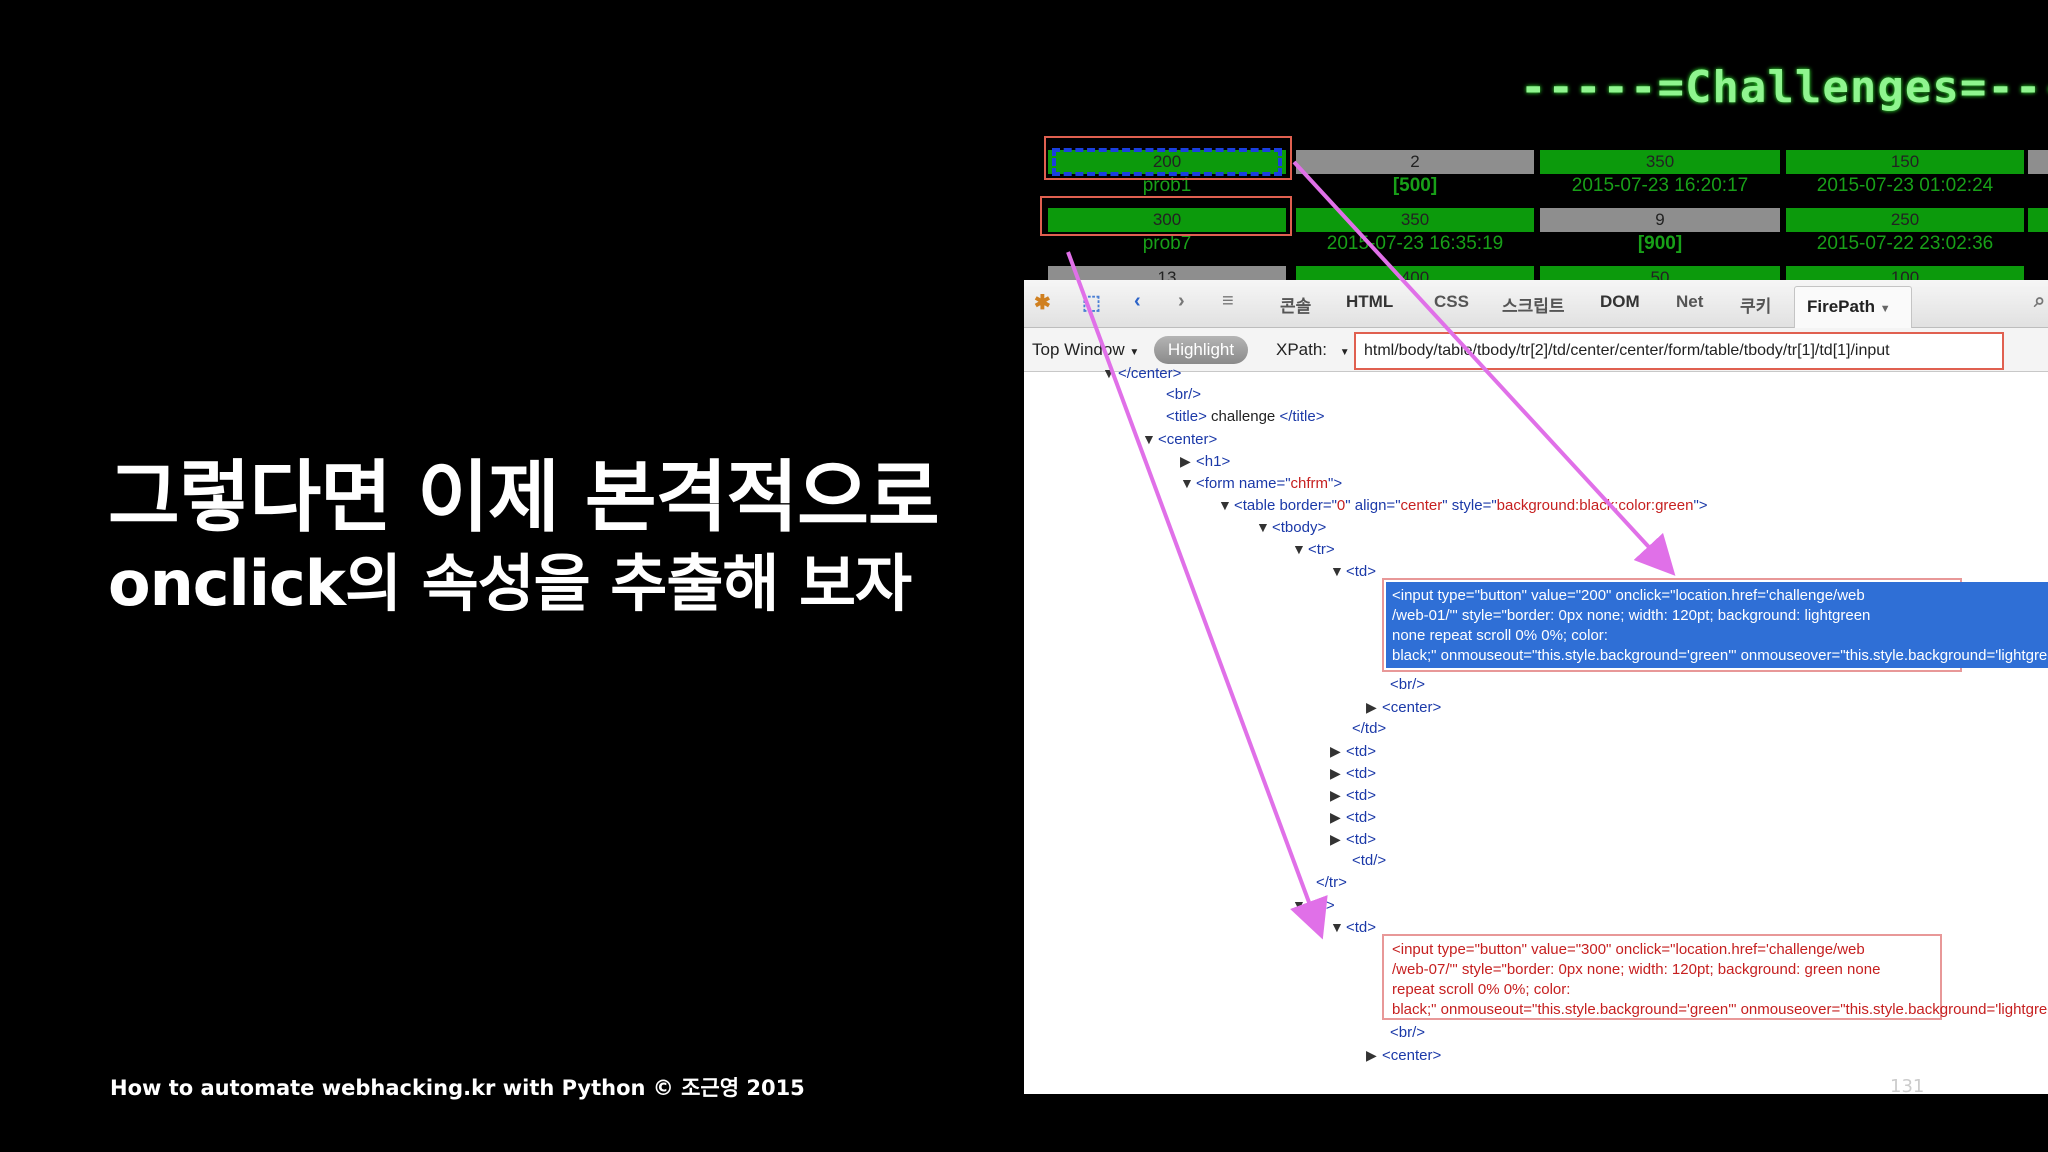 The width and height of the screenshot is (2048, 1152). Describe the element at coordinates (1469, 505) in the screenshot. I see `tree-tag: " style="` at that location.